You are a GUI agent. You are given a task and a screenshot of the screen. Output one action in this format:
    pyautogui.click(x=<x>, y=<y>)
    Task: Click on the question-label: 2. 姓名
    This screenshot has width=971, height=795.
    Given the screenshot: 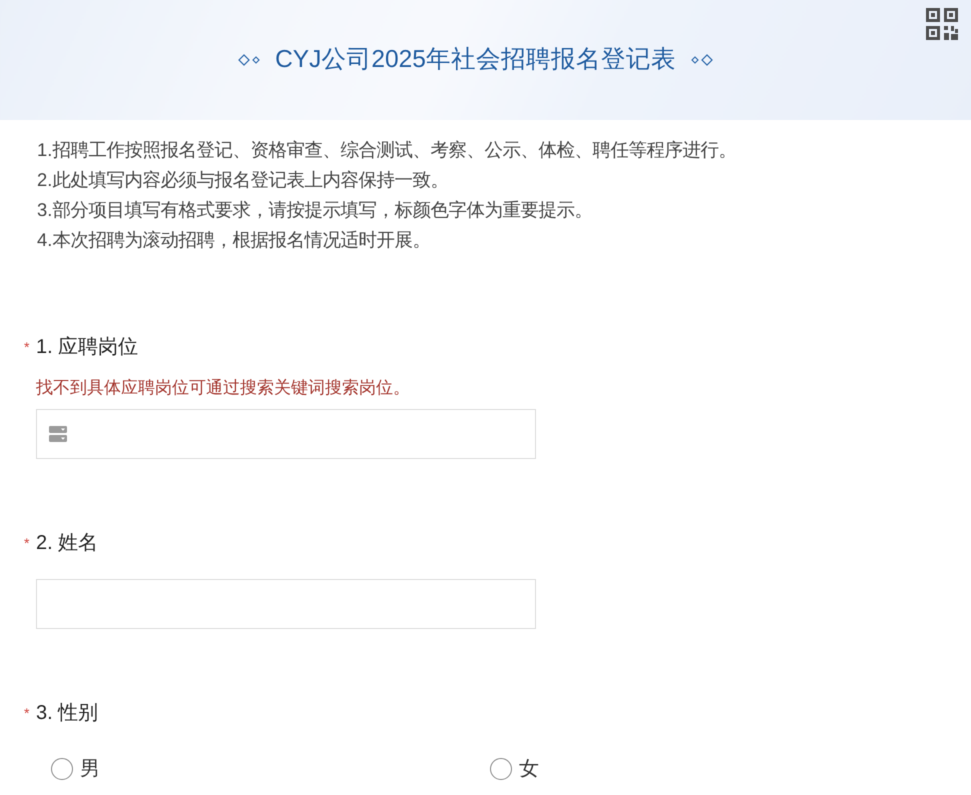 What is the action you would take?
    pyautogui.click(x=67, y=543)
    